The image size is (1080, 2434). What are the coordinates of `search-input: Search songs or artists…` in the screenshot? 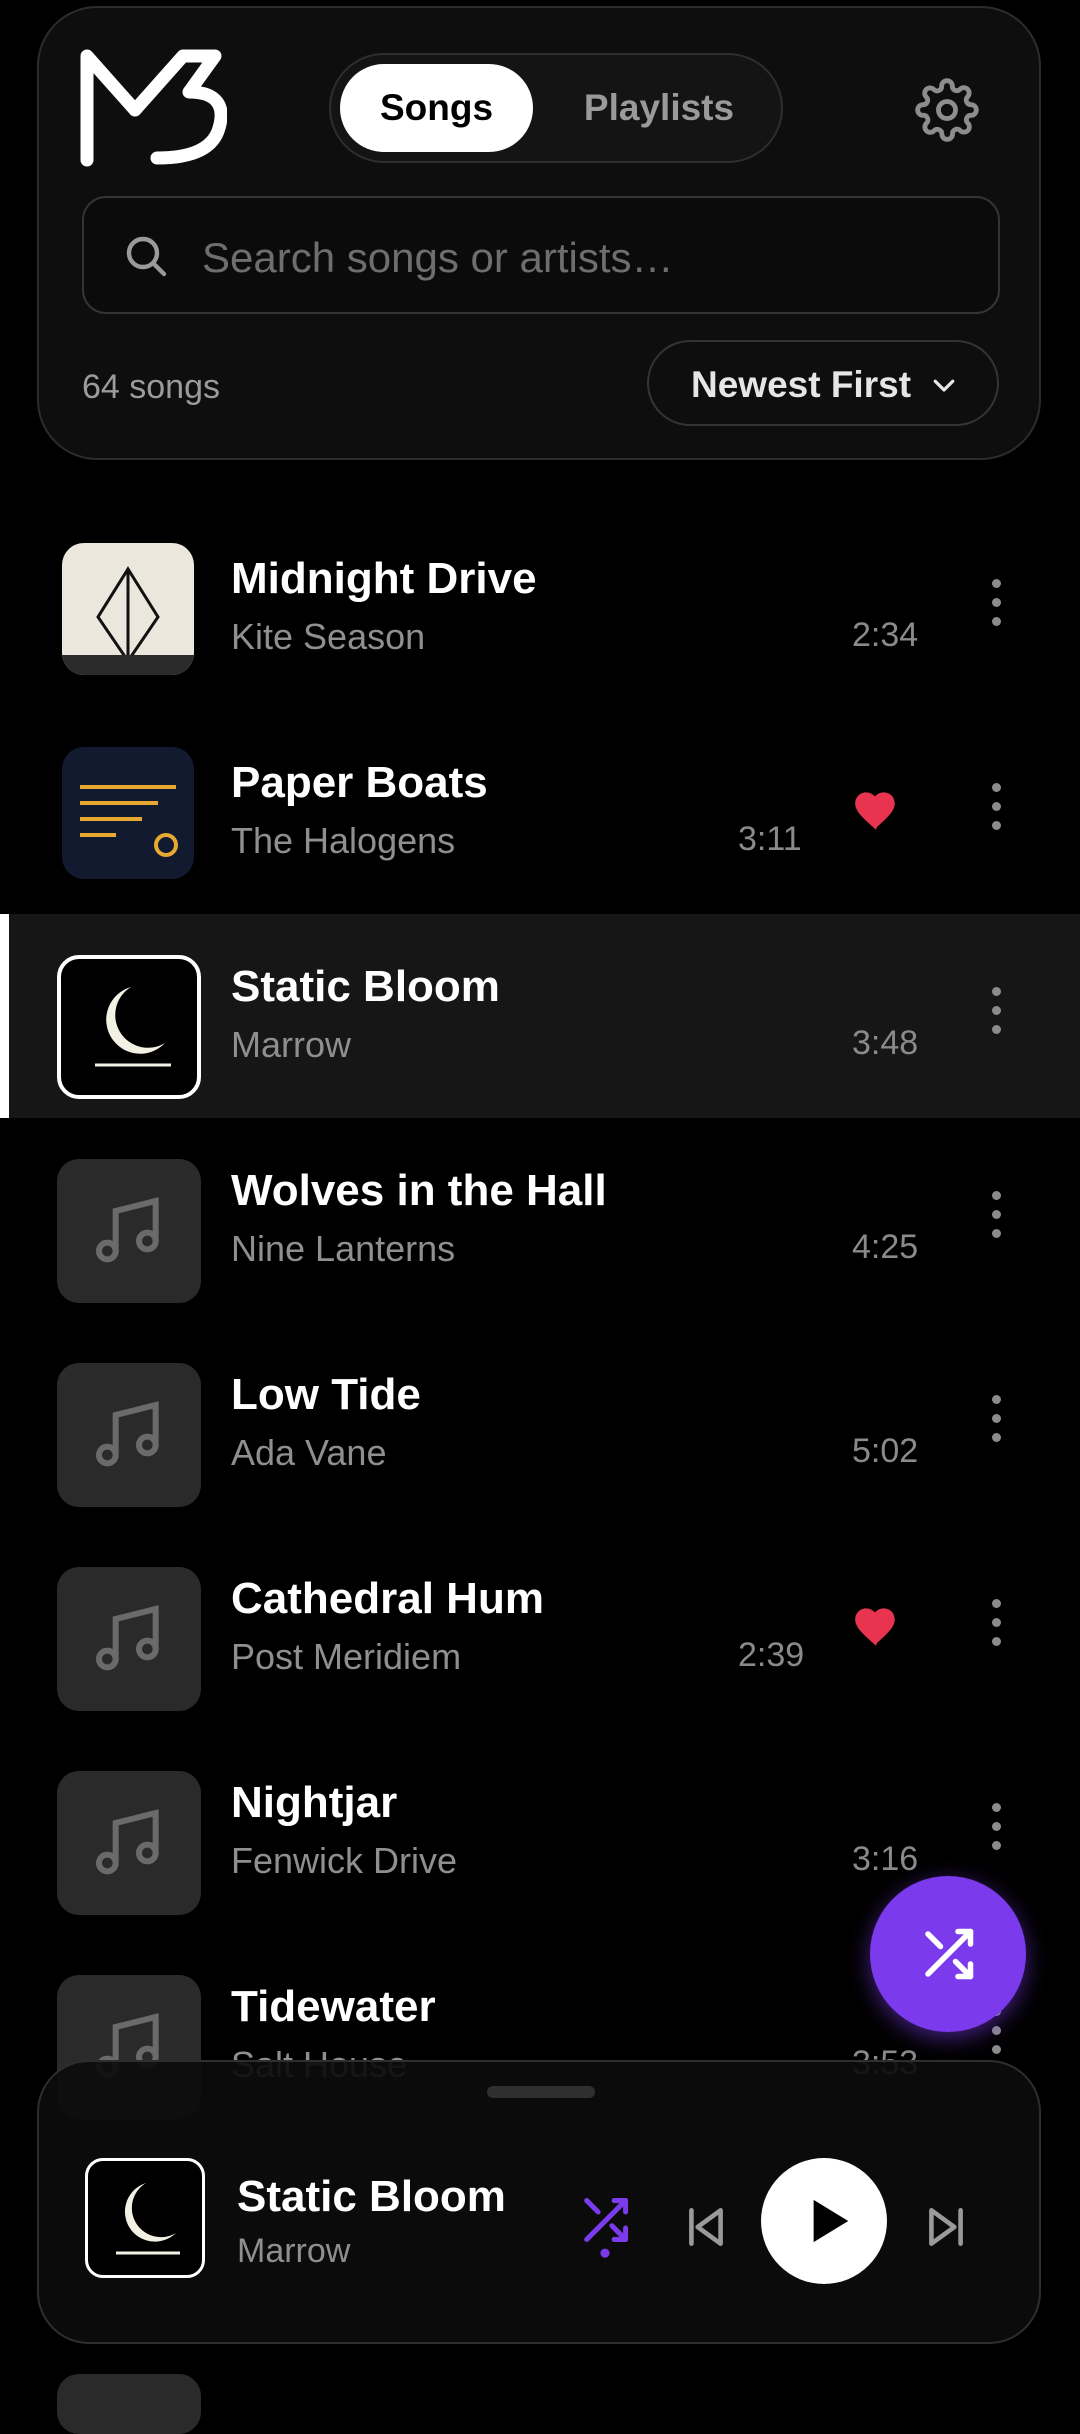 It's located at (438, 258).